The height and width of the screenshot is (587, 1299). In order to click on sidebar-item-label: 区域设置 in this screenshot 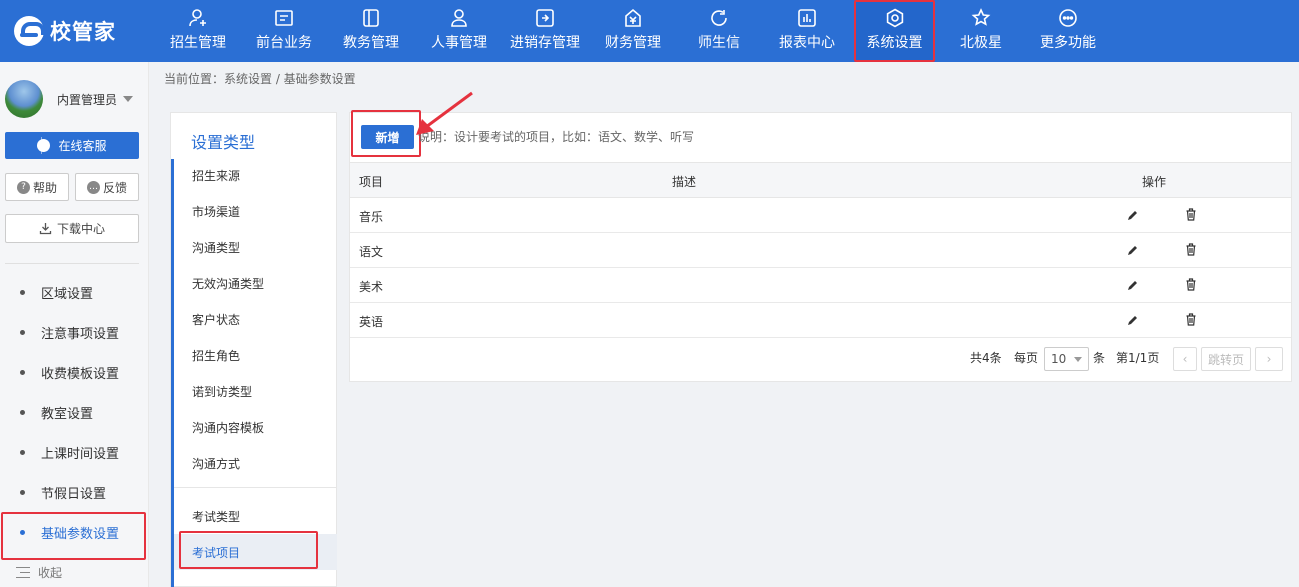, I will do `click(67, 294)`.